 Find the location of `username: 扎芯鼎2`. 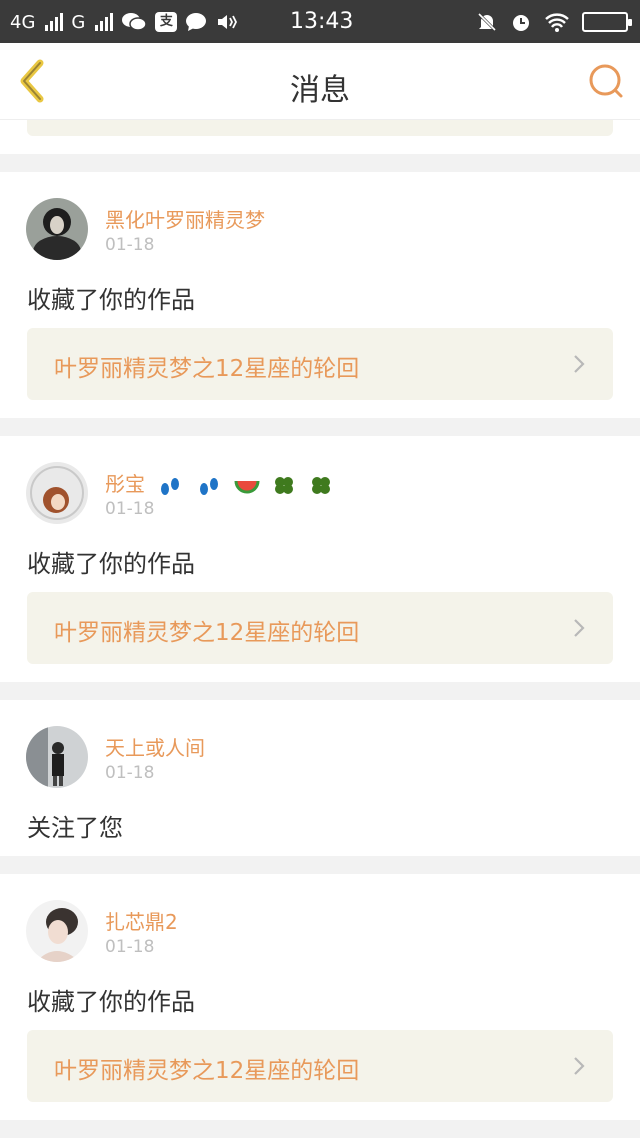

username: 扎芯鼎2 is located at coordinates (141, 920).